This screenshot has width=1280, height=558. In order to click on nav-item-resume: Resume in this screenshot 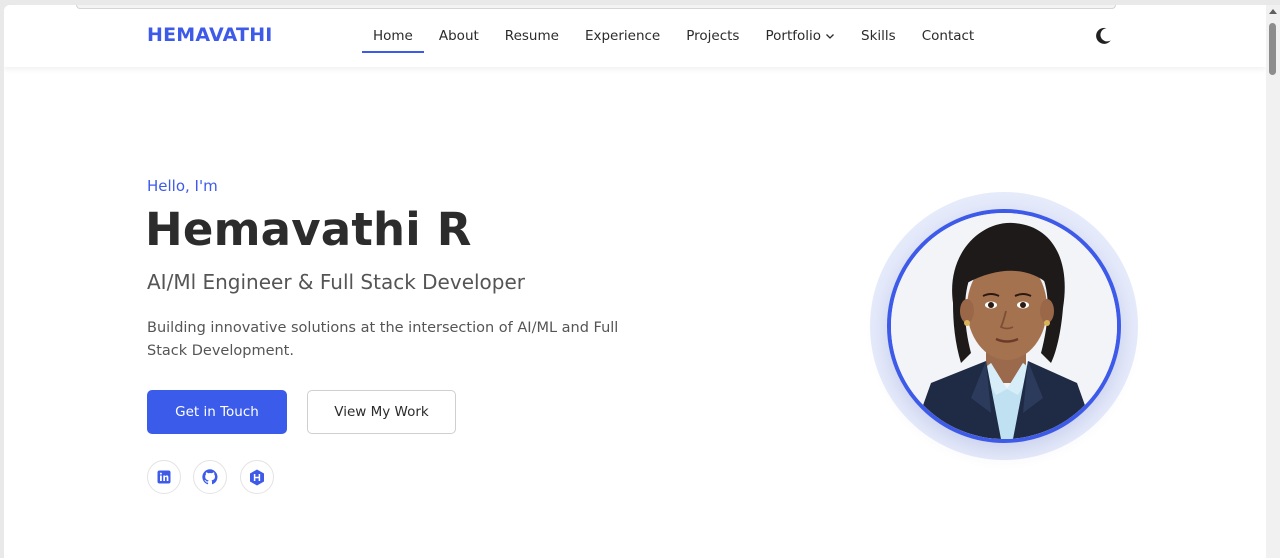, I will do `click(532, 36)`.